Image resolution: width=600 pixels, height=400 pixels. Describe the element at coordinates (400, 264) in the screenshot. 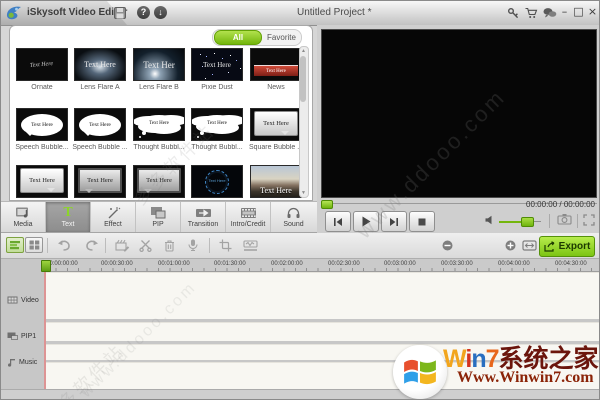

I see `ruler-label: 00:03:00:00` at that location.